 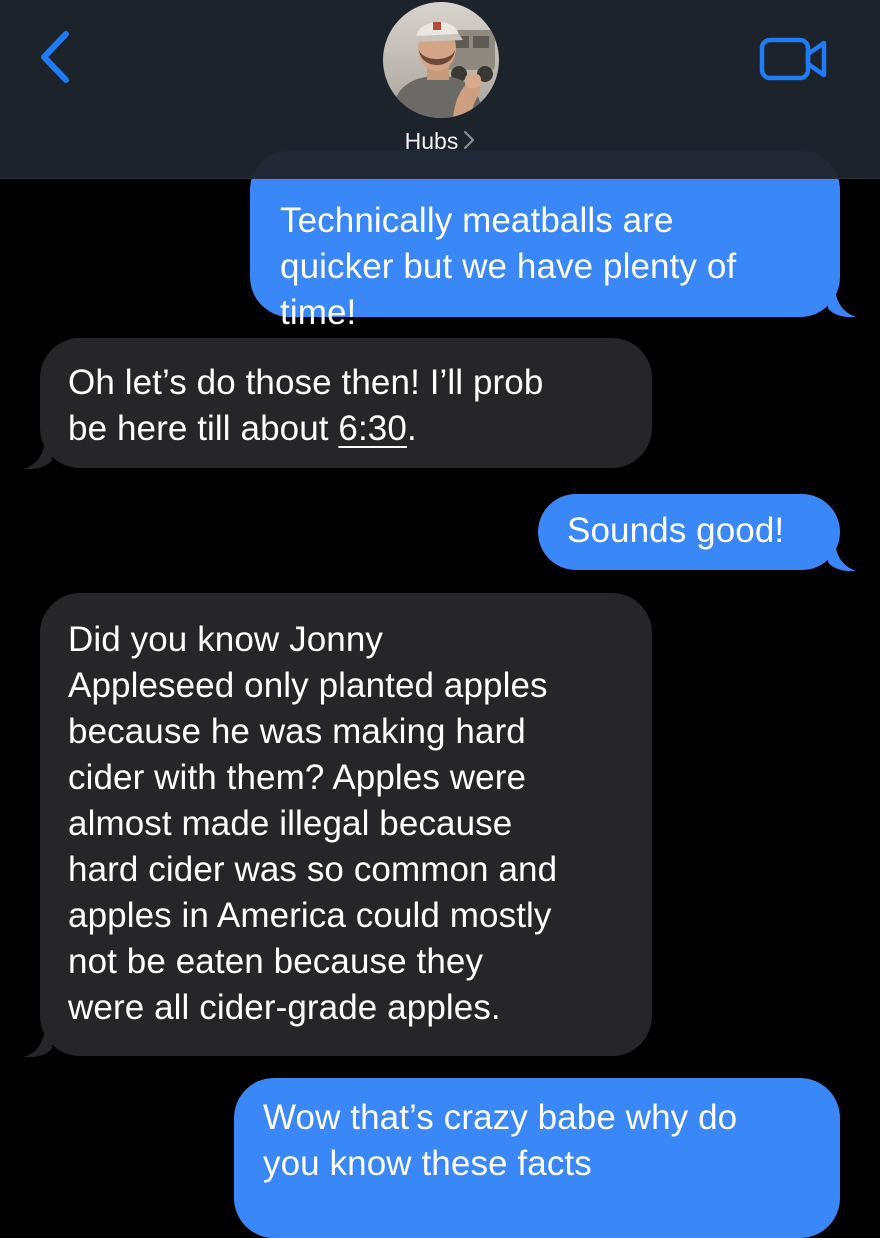 What do you see at coordinates (469, 140) in the screenshot?
I see `chevron-right-icon` at bounding box center [469, 140].